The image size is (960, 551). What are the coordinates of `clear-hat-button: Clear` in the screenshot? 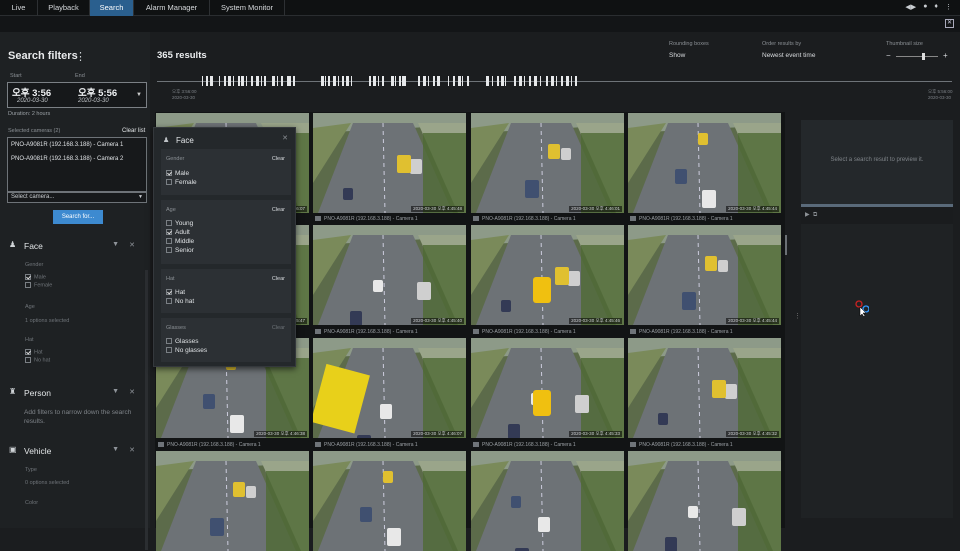 It's located at (278, 279).